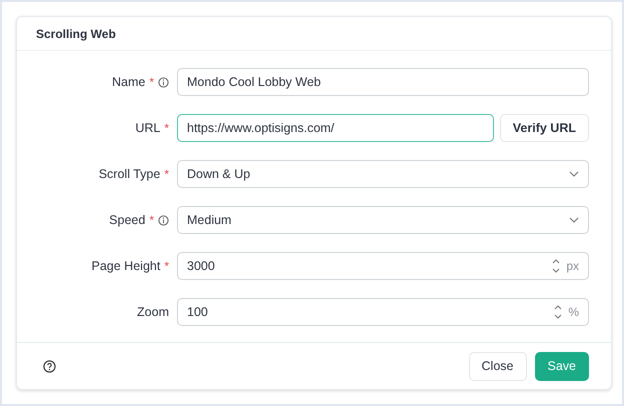 This screenshot has width=624, height=406. What do you see at coordinates (147, 128) in the screenshot?
I see `field-label: URL` at bounding box center [147, 128].